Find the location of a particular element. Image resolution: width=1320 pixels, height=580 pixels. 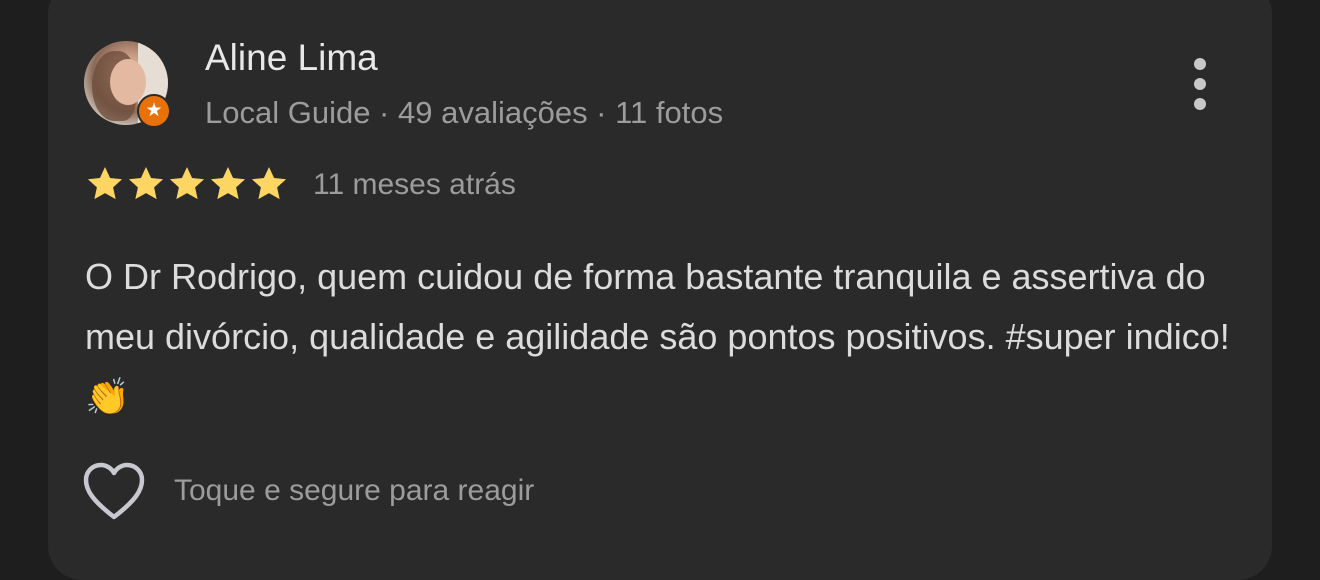

more-options-icon is located at coordinates (1201, 84).